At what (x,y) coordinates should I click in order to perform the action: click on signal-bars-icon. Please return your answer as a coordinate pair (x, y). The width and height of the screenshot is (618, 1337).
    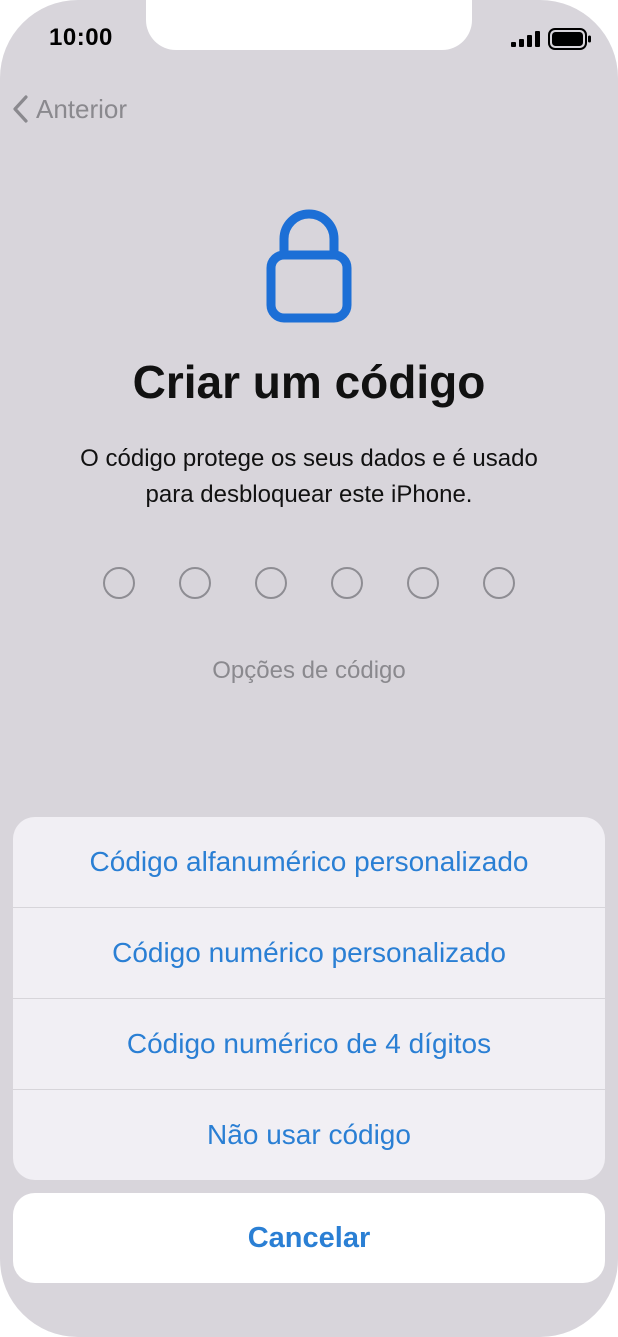
    Looking at the image, I should click on (525, 39).